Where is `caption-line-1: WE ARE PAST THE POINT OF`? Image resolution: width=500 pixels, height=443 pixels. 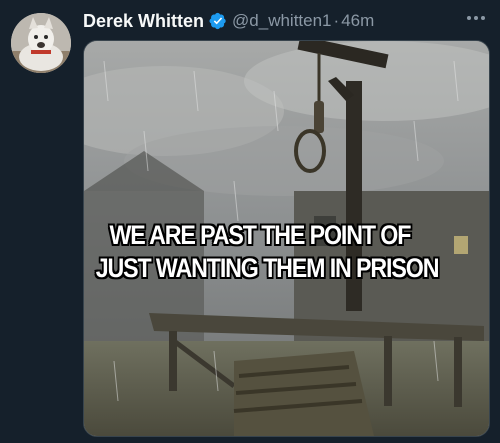 caption-line-1: WE ARE PAST THE POINT OF is located at coordinates (260, 235).